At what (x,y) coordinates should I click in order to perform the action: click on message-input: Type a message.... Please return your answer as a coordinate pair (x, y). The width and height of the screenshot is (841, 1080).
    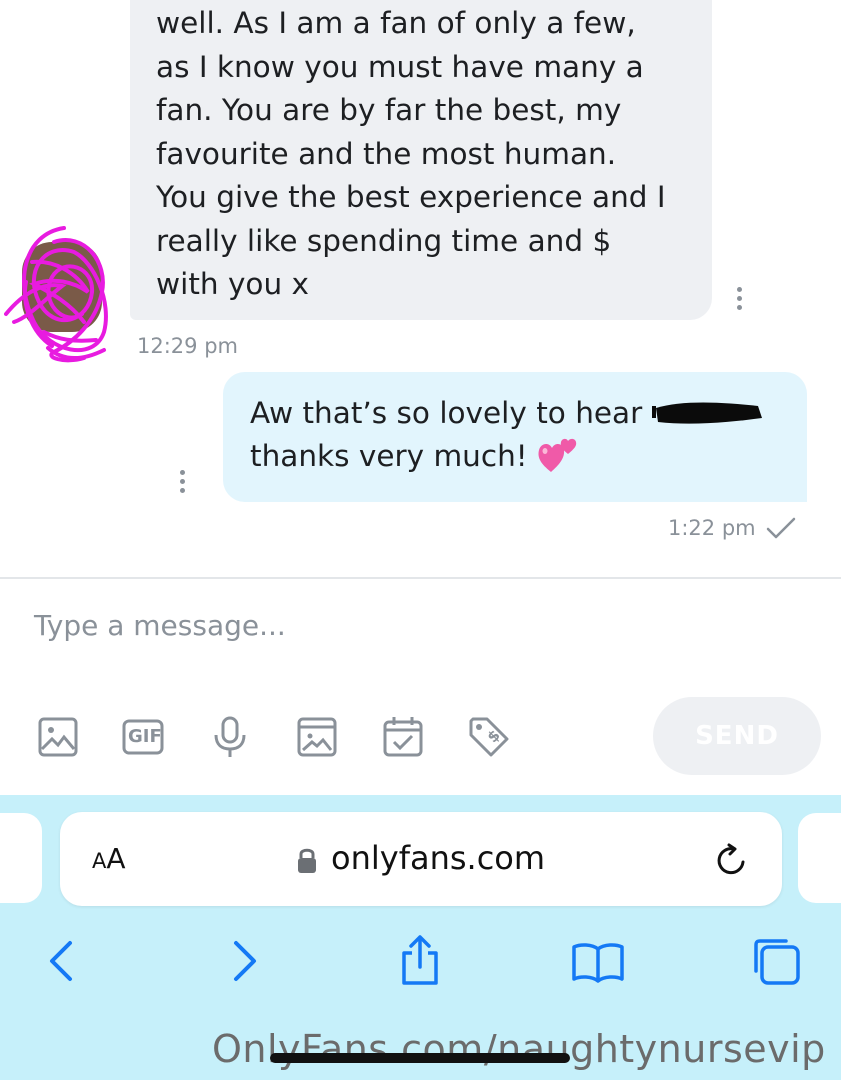
    Looking at the image, I should click on (160, 625).